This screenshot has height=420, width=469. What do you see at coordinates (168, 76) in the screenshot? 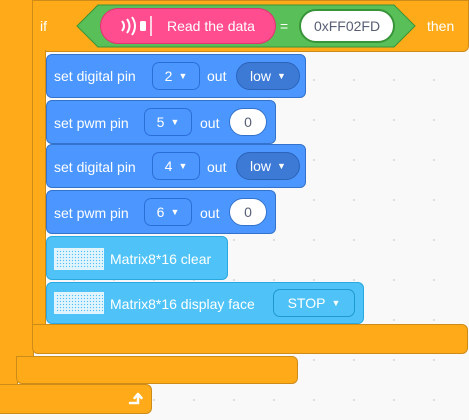
I see `pin-value: 2` at bounding box center [168, 76].